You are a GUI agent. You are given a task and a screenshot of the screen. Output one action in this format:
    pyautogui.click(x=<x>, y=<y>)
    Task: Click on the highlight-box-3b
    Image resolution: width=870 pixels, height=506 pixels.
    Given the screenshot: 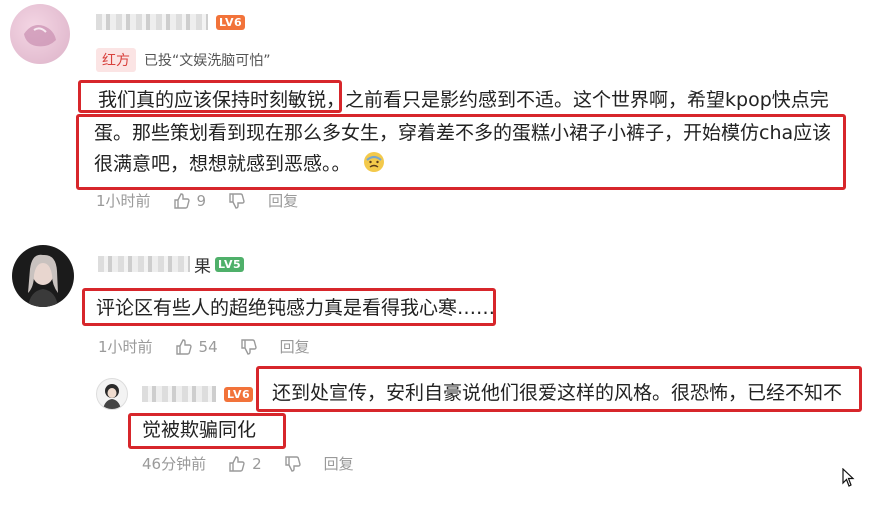 What is the action you would take?
    pyautogui.click(x=207, y=431)
    